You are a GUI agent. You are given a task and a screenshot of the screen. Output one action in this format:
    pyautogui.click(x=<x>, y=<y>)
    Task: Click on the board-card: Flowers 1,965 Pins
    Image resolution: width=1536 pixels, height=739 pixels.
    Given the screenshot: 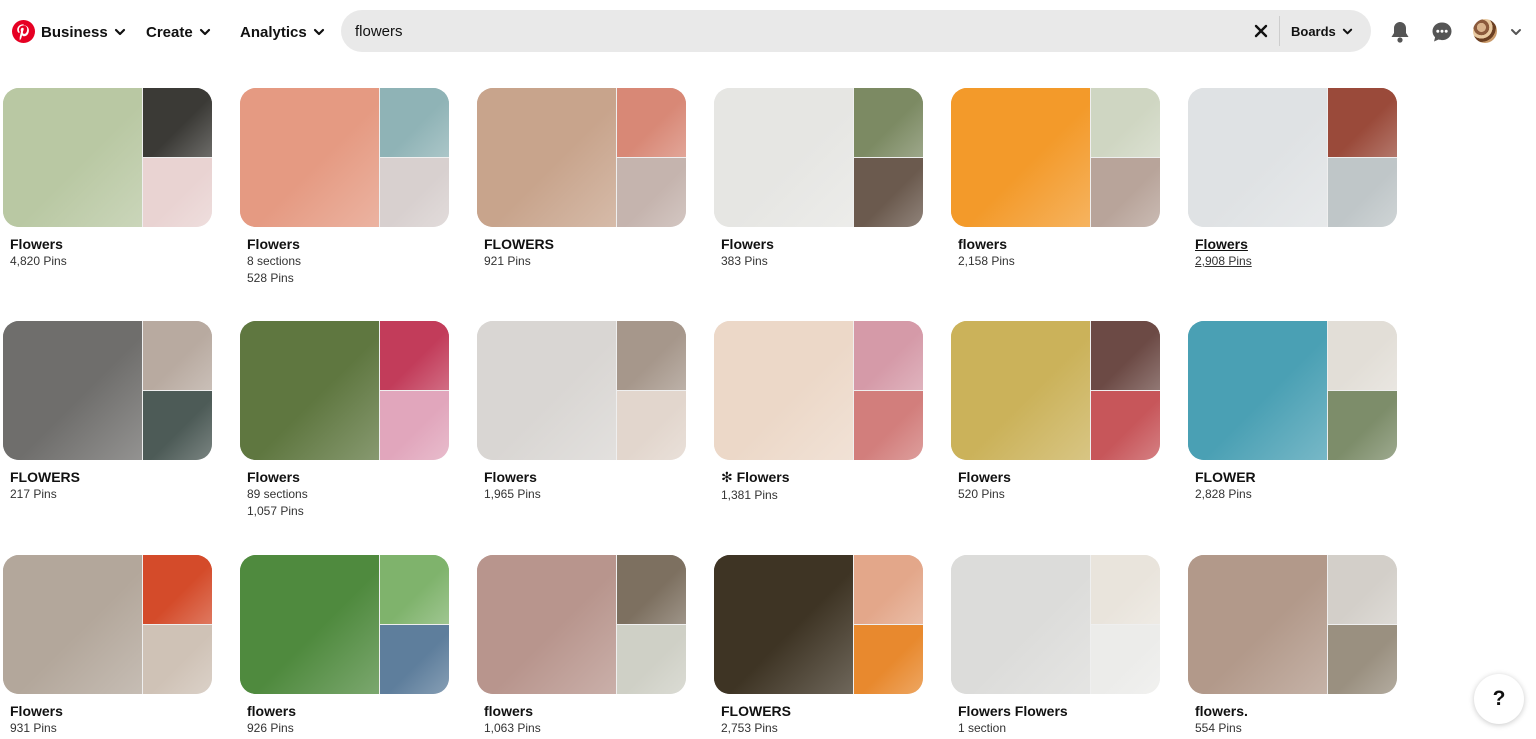 What is the action you would take?
    pyautogui.click(x=581, y=411)
    